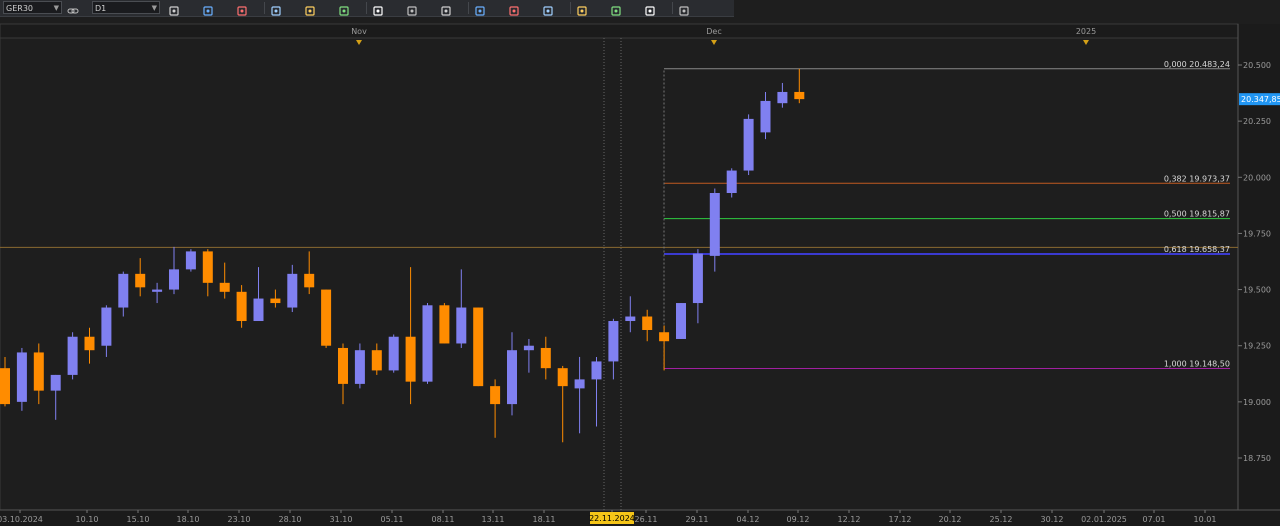  Describe the element at coordinates (697, 519) in the screenshot. I see `time-tick-label: 29.11` at that location.